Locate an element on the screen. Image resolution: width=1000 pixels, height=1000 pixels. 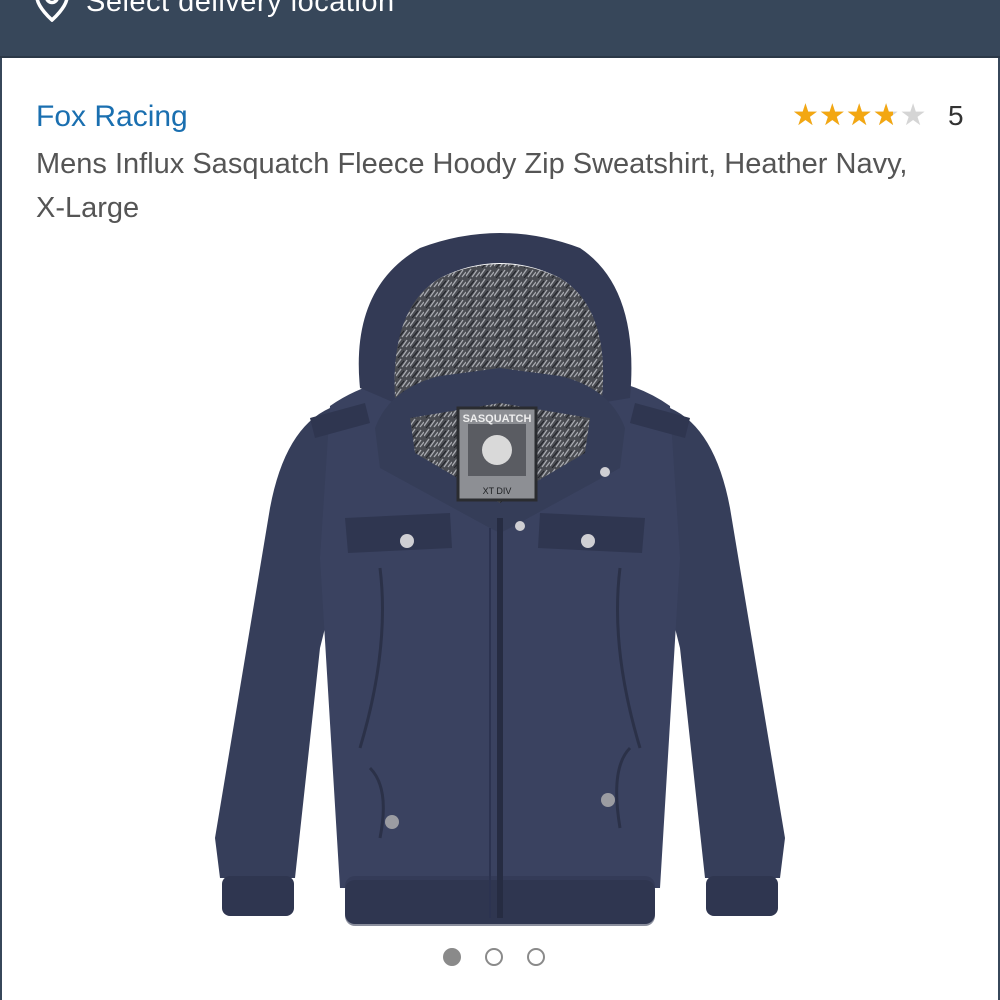
delivery-location-text: Select delivery location is located at coordinates (240, 9).